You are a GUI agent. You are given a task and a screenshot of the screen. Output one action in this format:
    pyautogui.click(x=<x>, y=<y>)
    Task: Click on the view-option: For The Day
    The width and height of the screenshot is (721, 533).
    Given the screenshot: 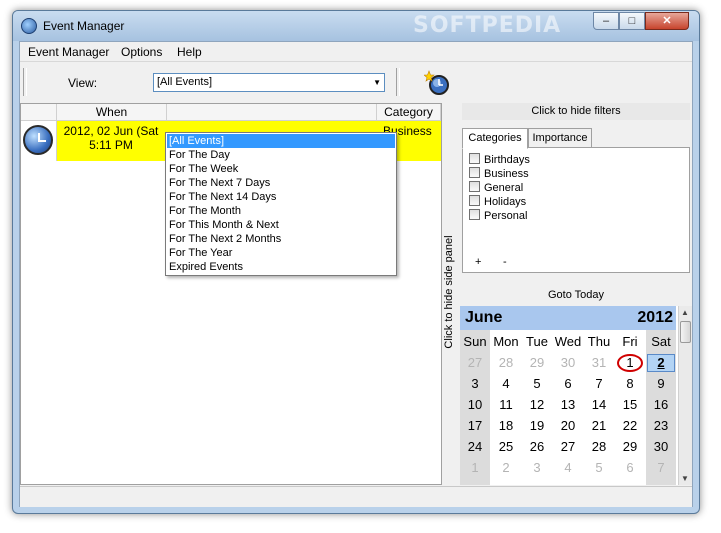 What is the action you would take?
    pyautogui.click(x=281, y=155)
    